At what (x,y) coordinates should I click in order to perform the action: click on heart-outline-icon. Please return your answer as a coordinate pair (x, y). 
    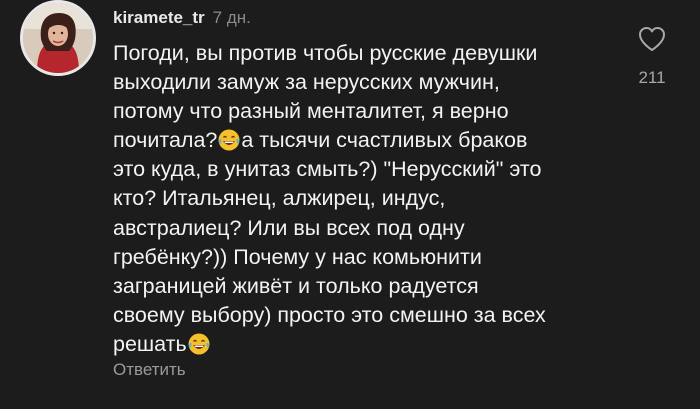
    Looking at the image, I should click on (652, 39).